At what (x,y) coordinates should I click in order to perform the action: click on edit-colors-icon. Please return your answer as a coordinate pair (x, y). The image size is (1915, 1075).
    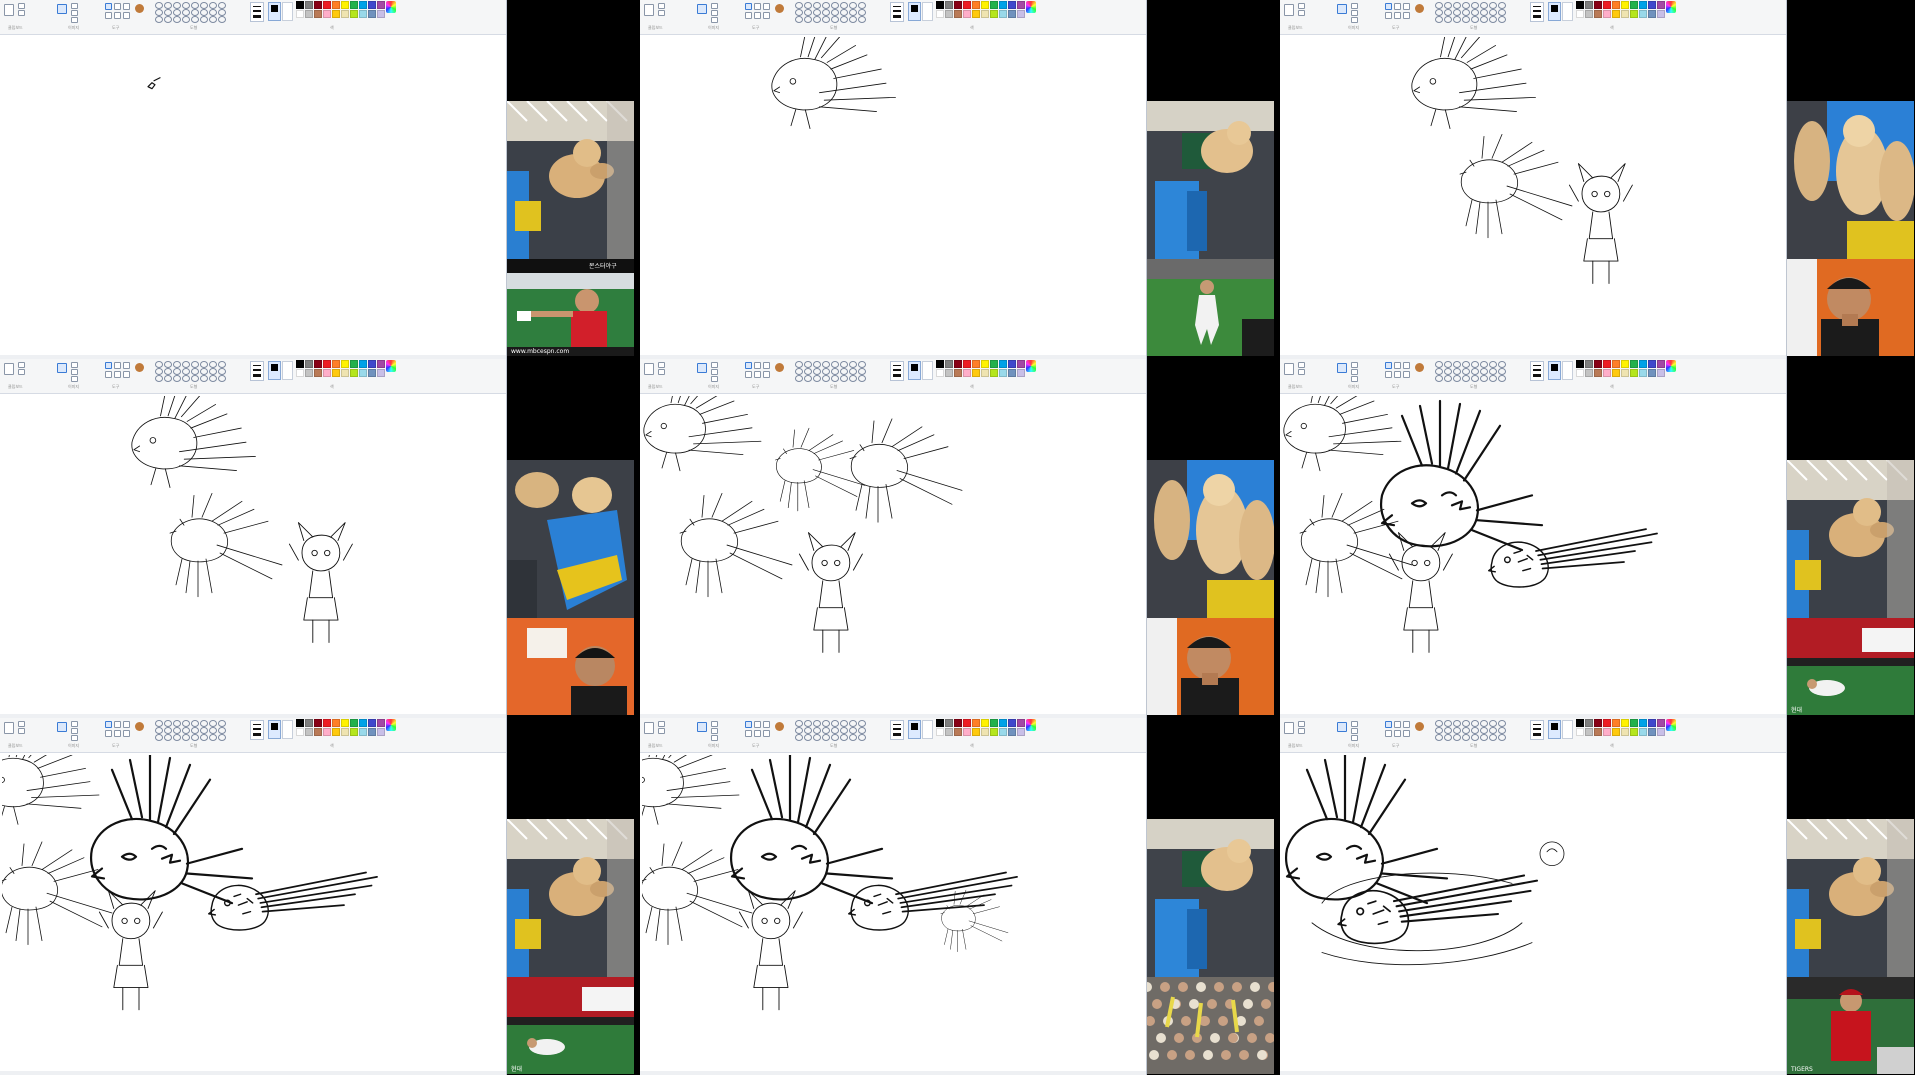
    Looking at the image, I should click on (1031, 7).